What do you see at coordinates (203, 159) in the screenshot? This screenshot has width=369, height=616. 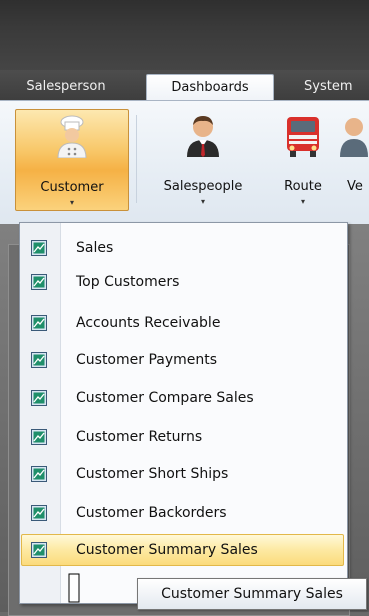 I see `salespeople-button: Salespeople ▾` at bounding box center [203, 159].